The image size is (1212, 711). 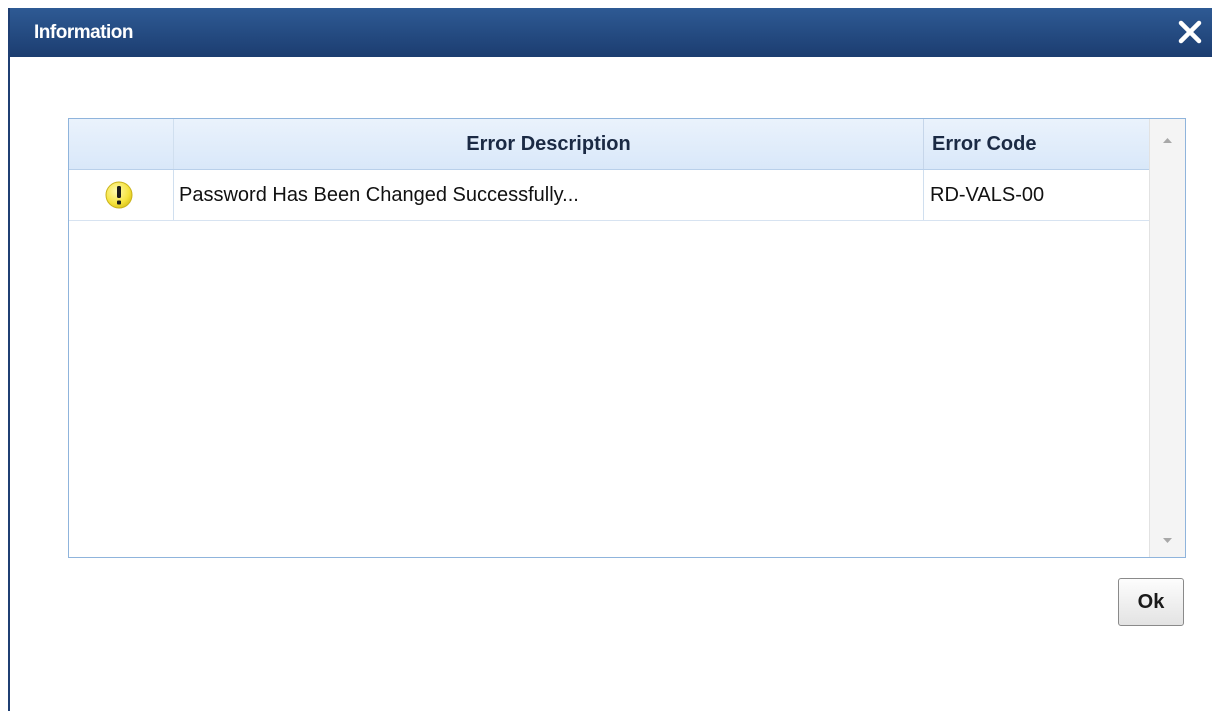 What do you see at coordinates (1151, 602) in the screenshot?
I see `ok-button: Ok` at bounding box center [1151, 602].